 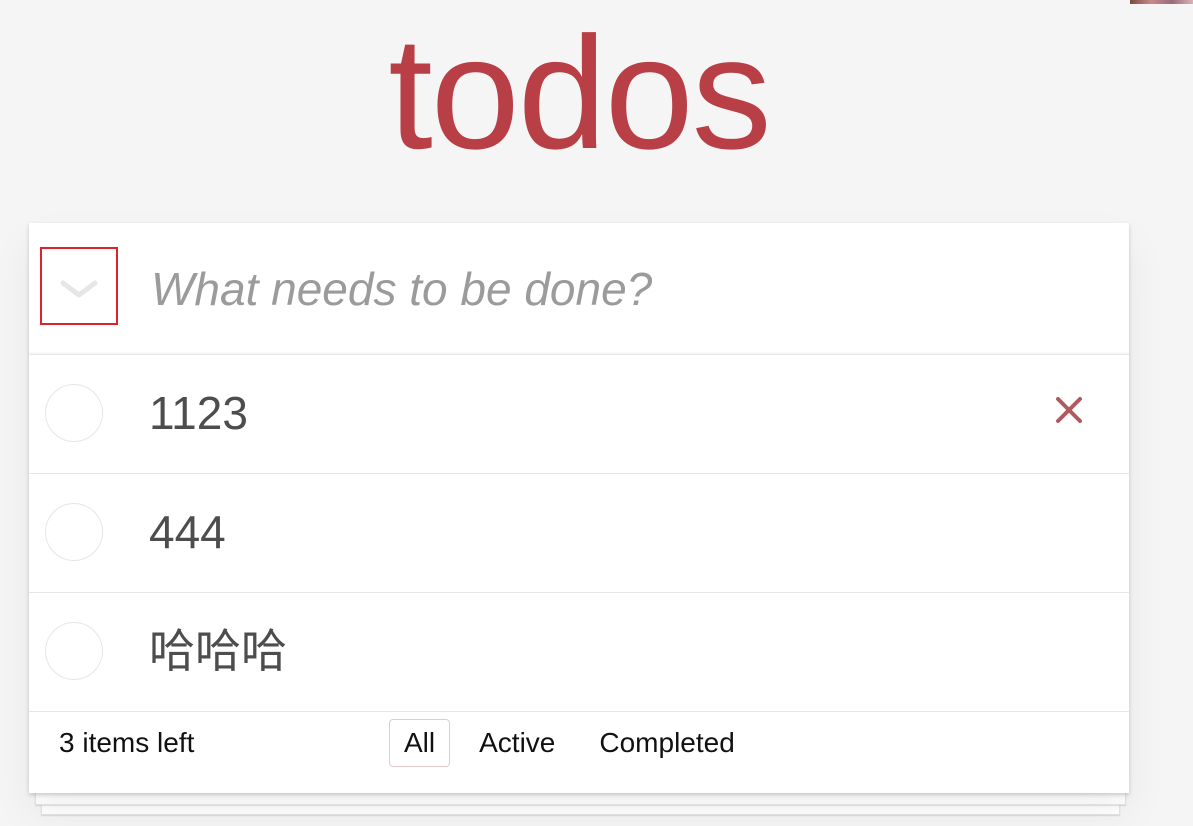 What do you see at coordinates (579, 92) in the screenshot?
I see `app-title: todos` at bounding box center [579, 92].